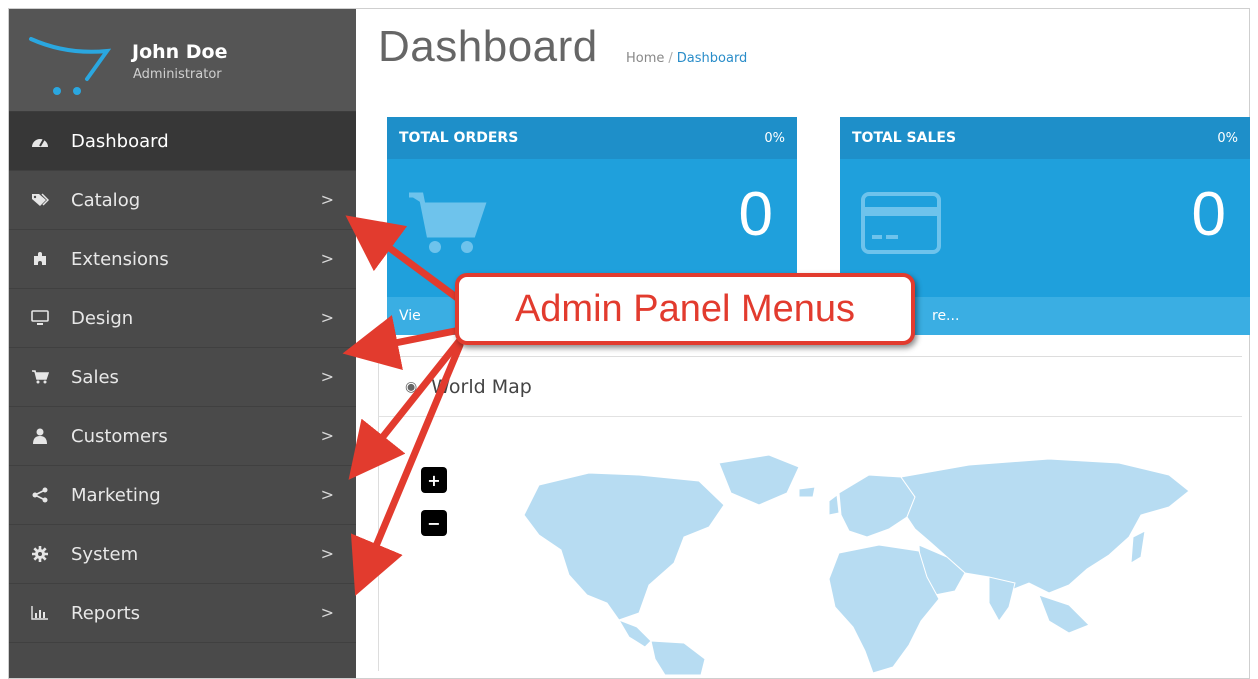 This screenshot has width=1258, height=679. I want to click on arrow-to-system, so click(407, 468).